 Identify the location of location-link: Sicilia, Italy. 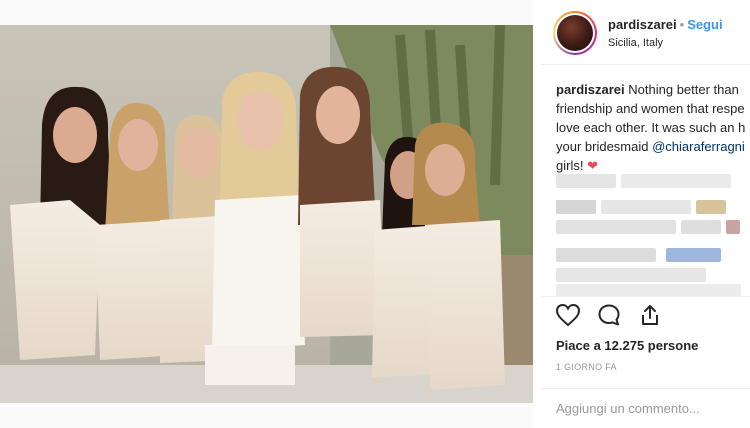
(635, 43).